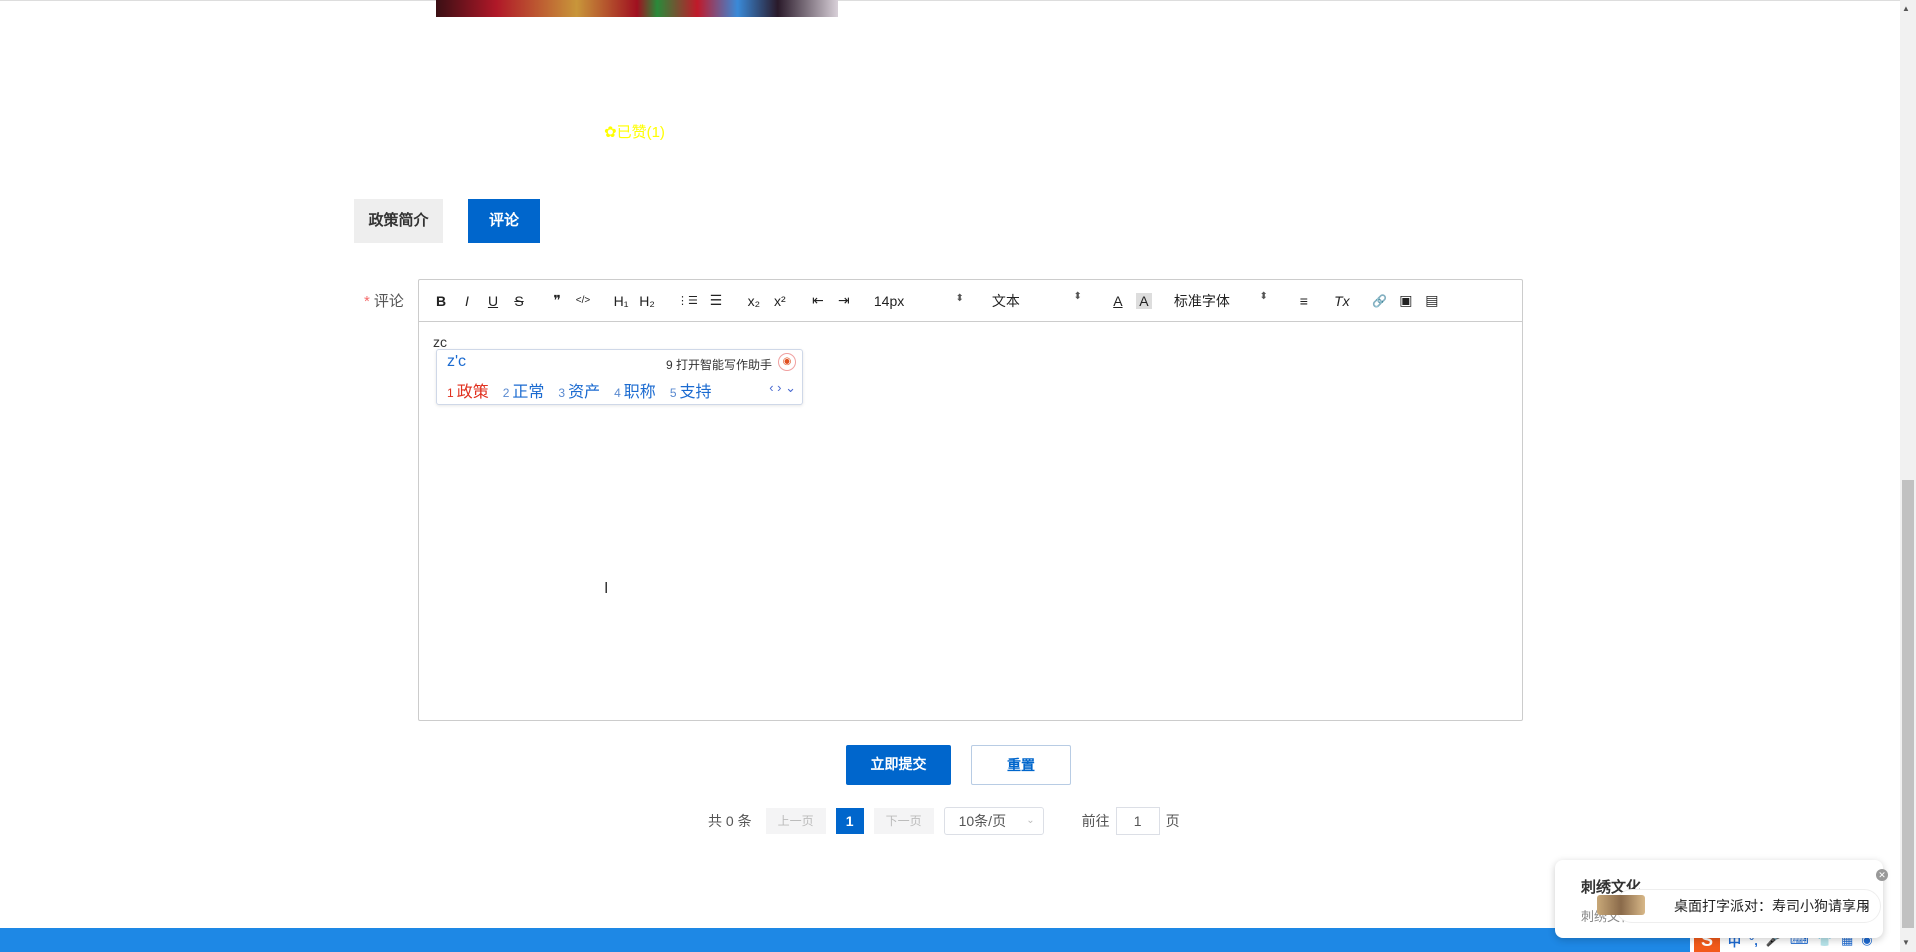 This screenshot has height=952, width=1916. I want to click on tab-comments: 评论, so click(504, 221).